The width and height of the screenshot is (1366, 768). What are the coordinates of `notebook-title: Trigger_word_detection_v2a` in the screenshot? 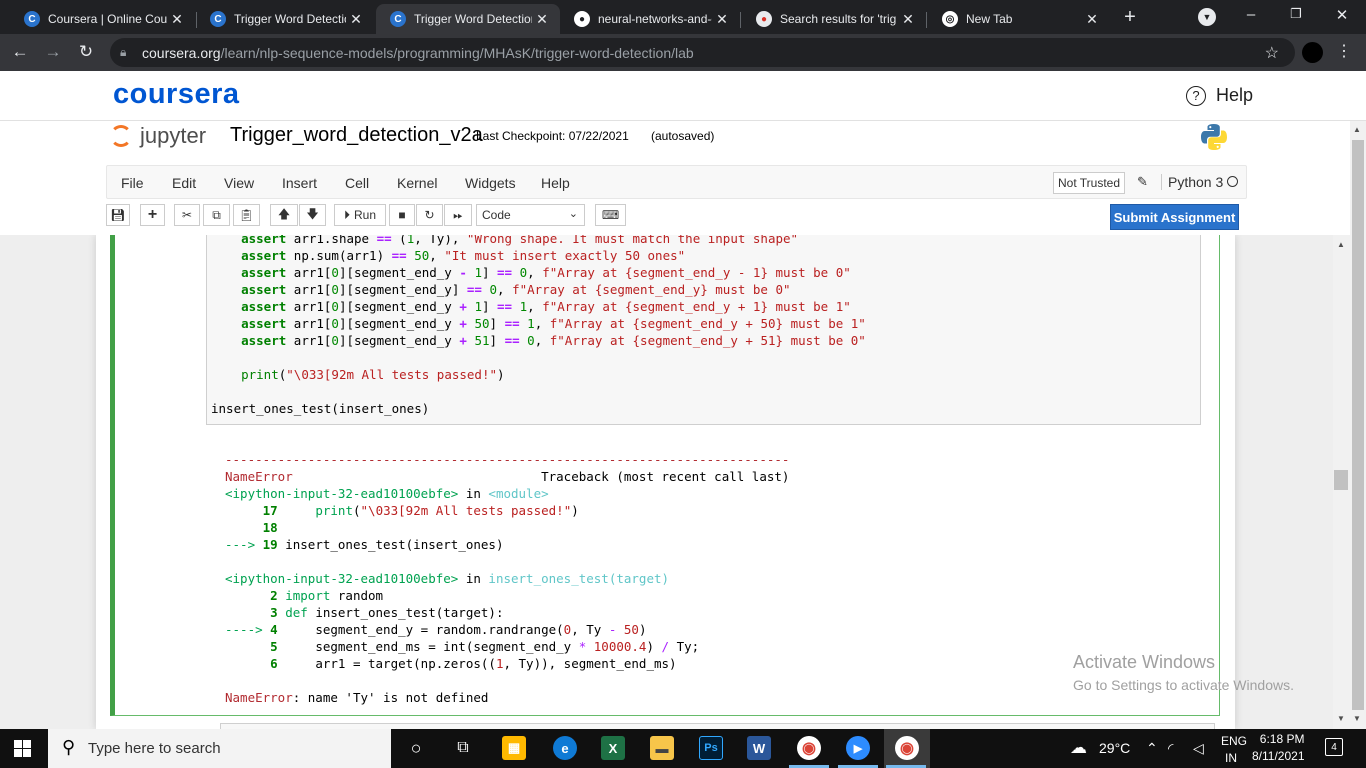 It's located at (356, 135).